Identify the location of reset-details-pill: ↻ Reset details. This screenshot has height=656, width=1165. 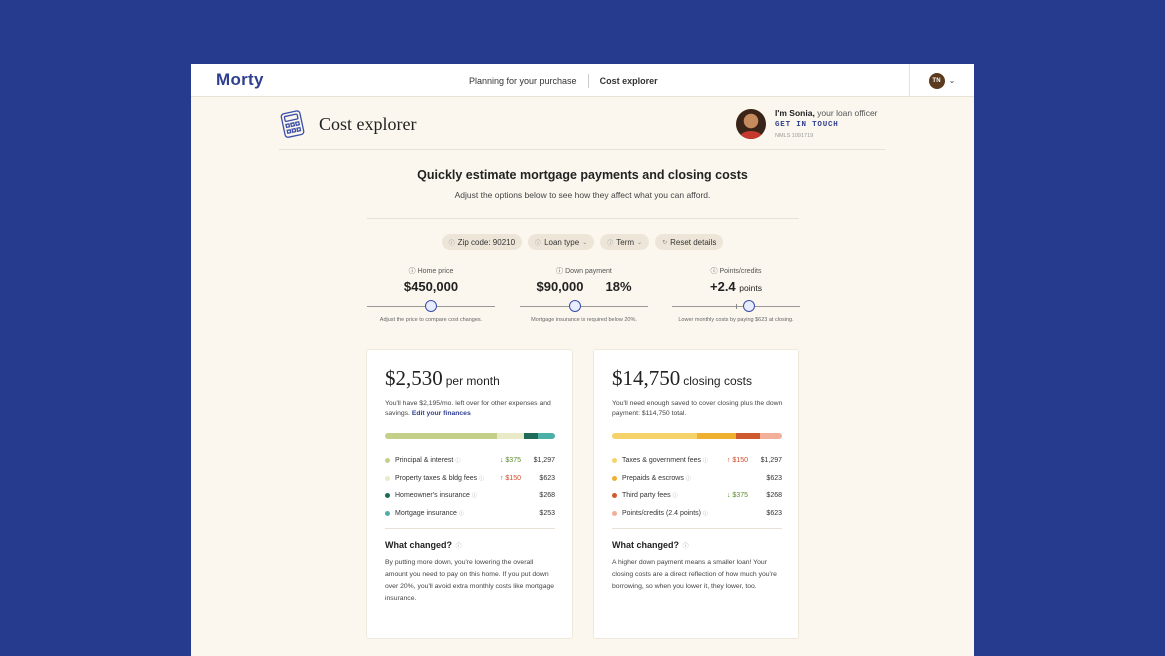
(689, 242).